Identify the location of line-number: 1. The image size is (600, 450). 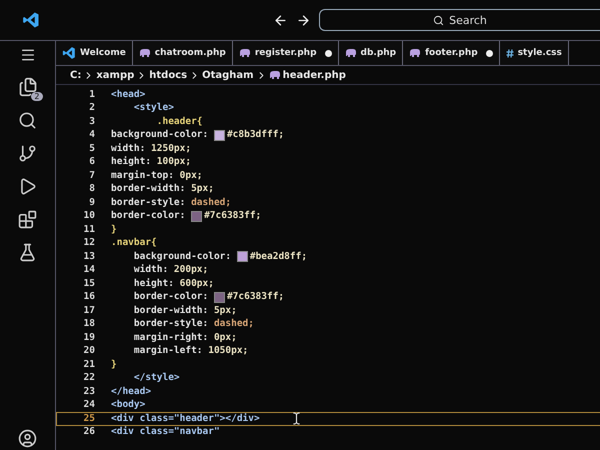
(92, 94).